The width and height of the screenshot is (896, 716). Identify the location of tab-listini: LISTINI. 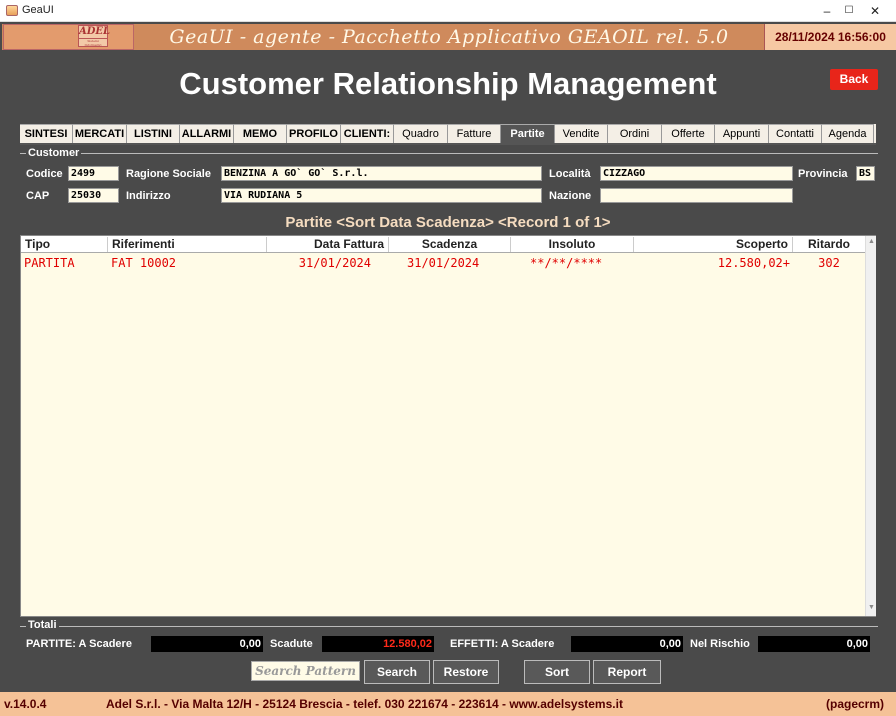
(153, 133).